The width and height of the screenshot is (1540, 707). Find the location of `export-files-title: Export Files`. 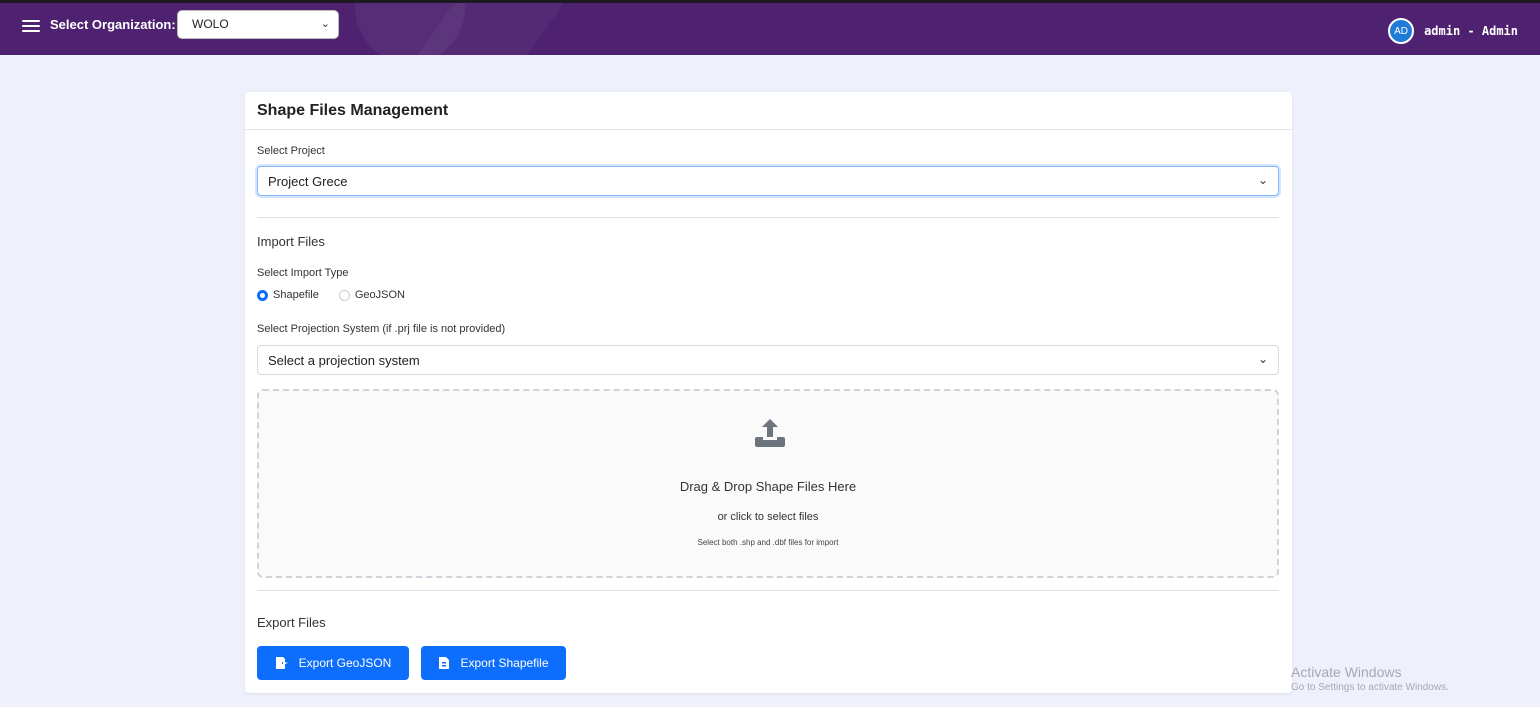

export-files-title: Export Files is located at coordinates (291, 622).